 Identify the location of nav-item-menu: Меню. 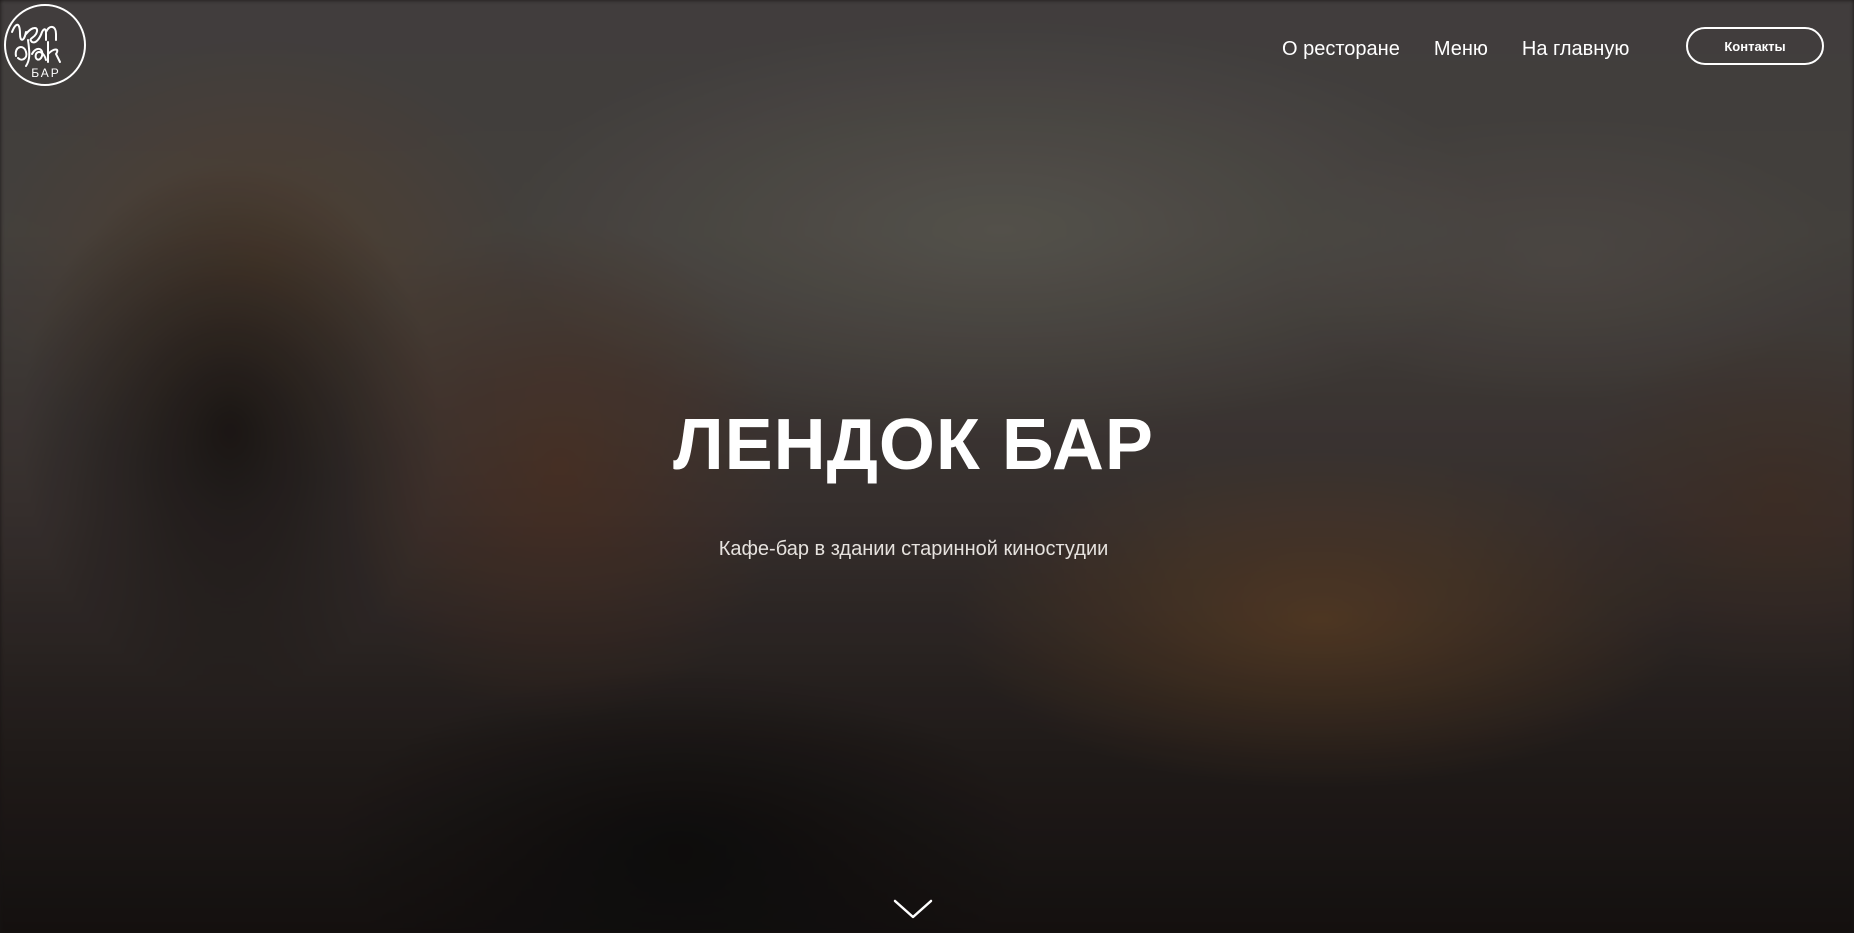
(1461, 49).